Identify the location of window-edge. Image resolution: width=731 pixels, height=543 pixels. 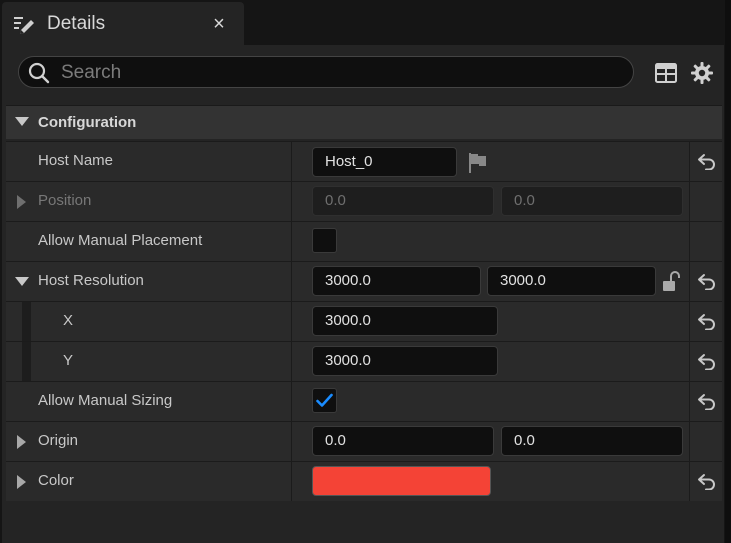
(728, 271).